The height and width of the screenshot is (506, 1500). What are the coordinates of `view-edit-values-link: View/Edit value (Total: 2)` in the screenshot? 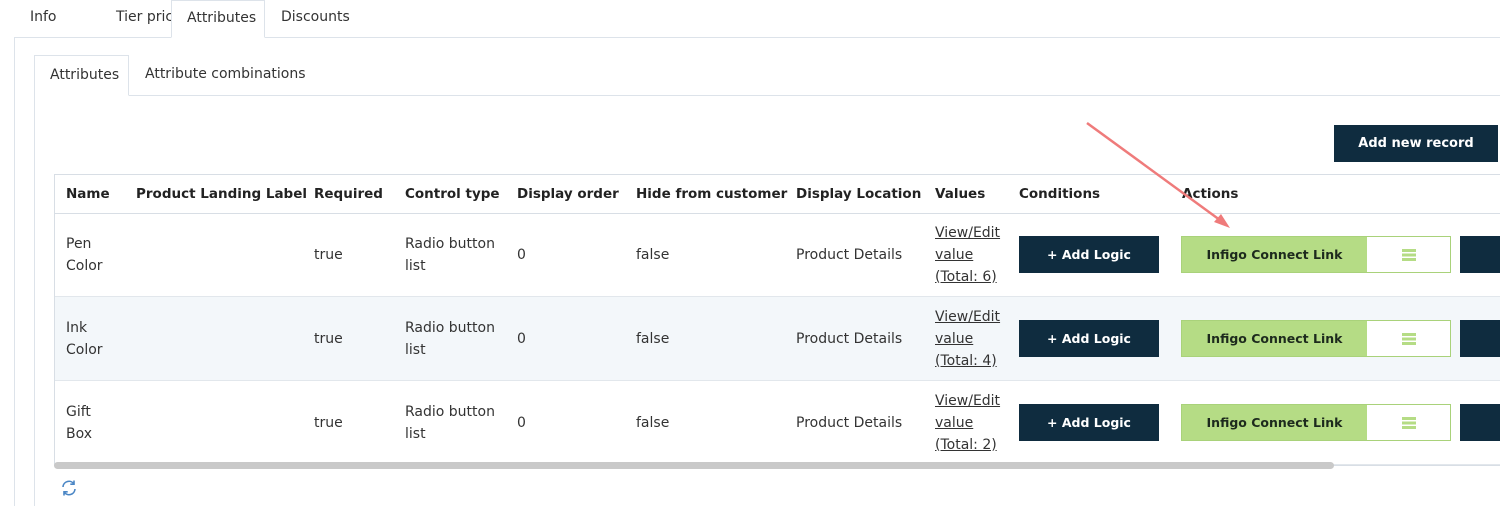 It's located at (967, 422).